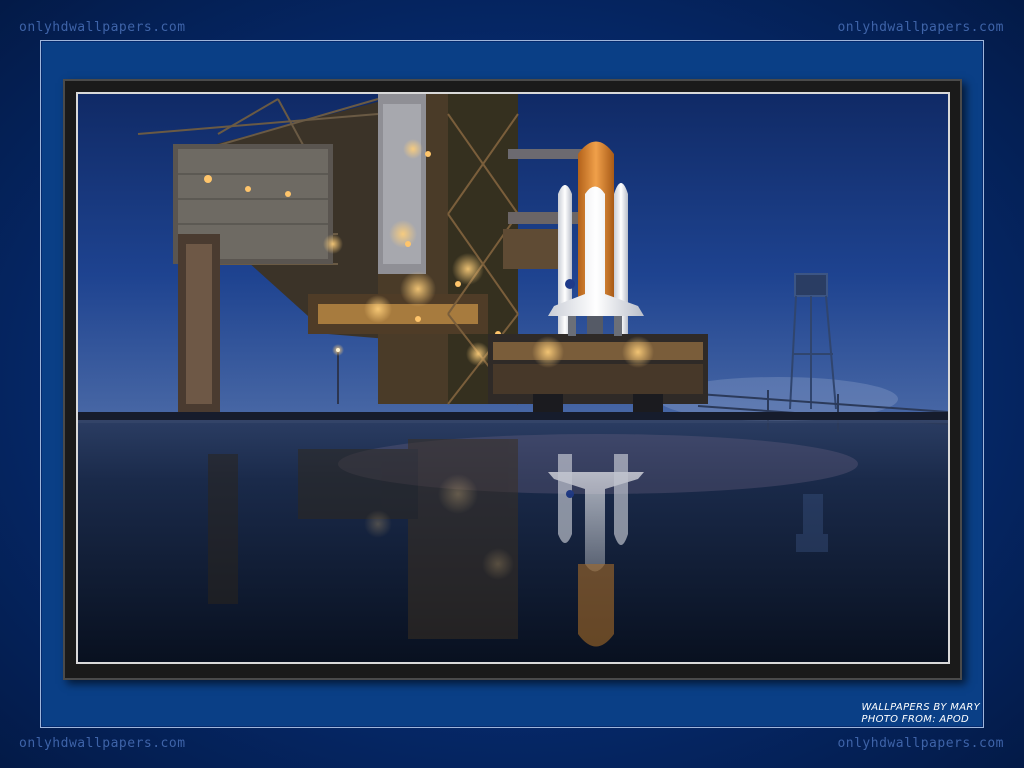 The image size is (1024, 768). I want to click on watermark-bottom-right: onlyhdwallpapers.com, so click(920, 743).